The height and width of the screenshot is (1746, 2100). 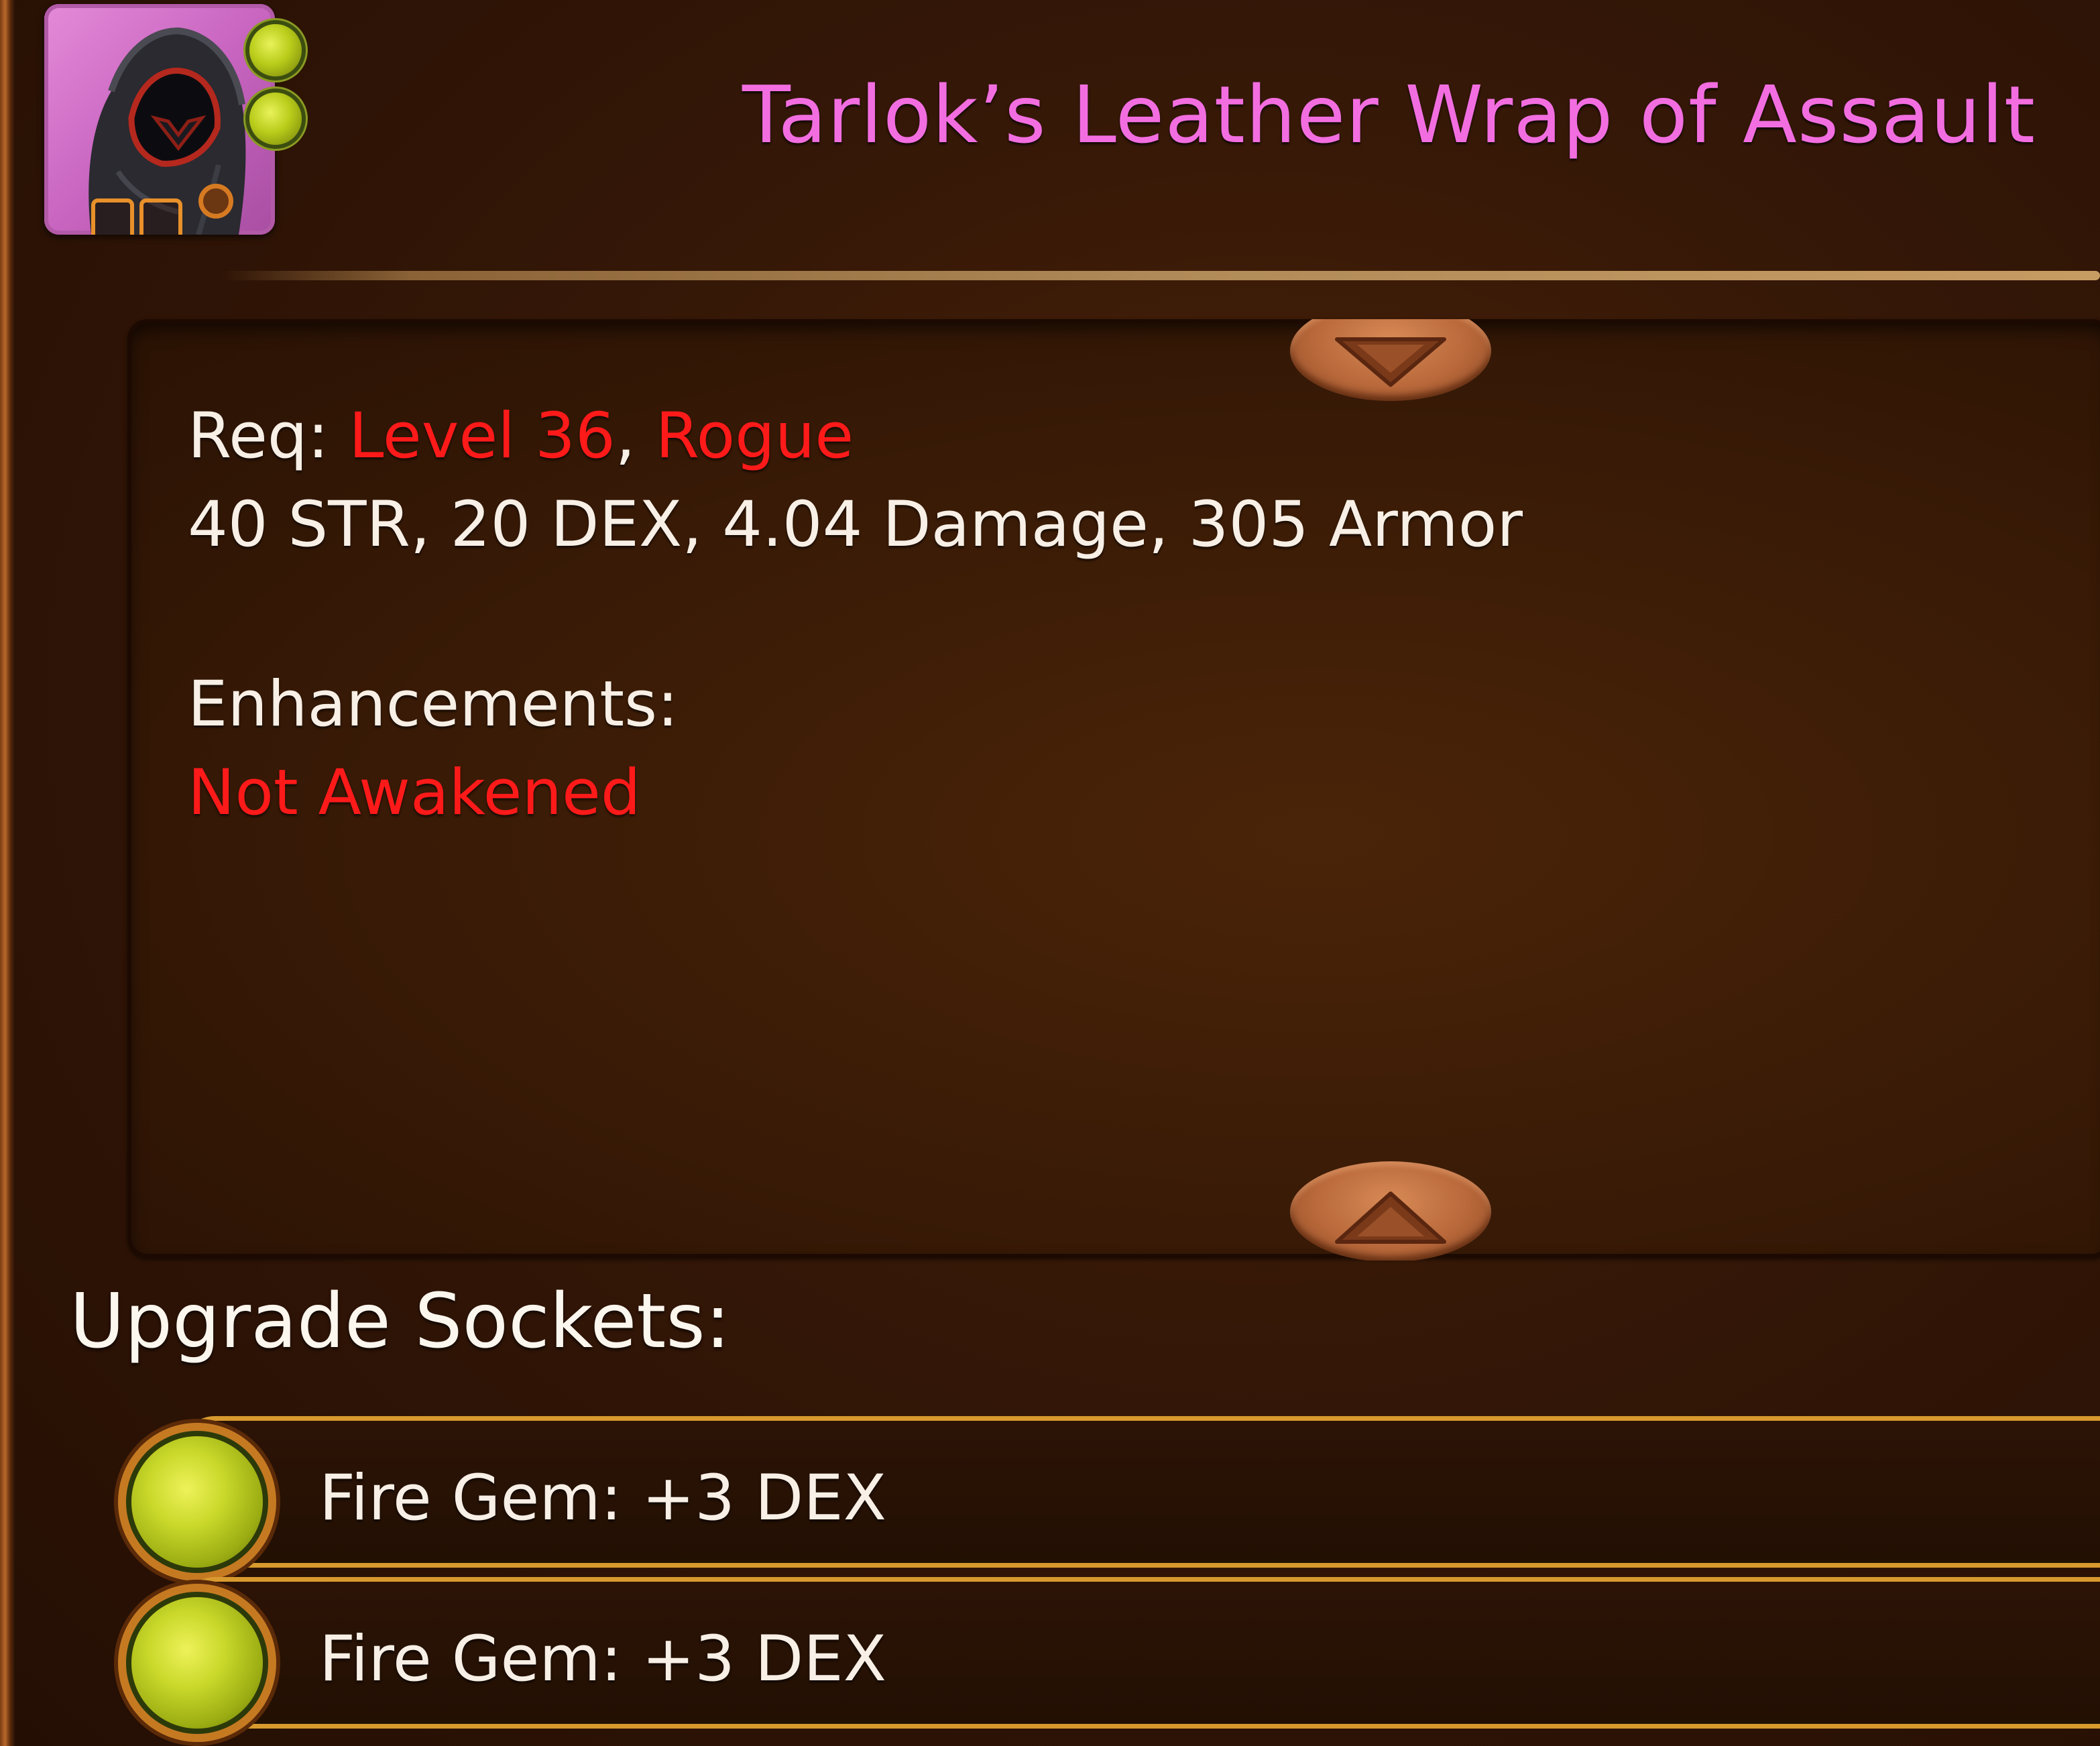 I want to click on item-title: Tarlok’s Leather Wrap of Assault, so click(x=1389, y=115).